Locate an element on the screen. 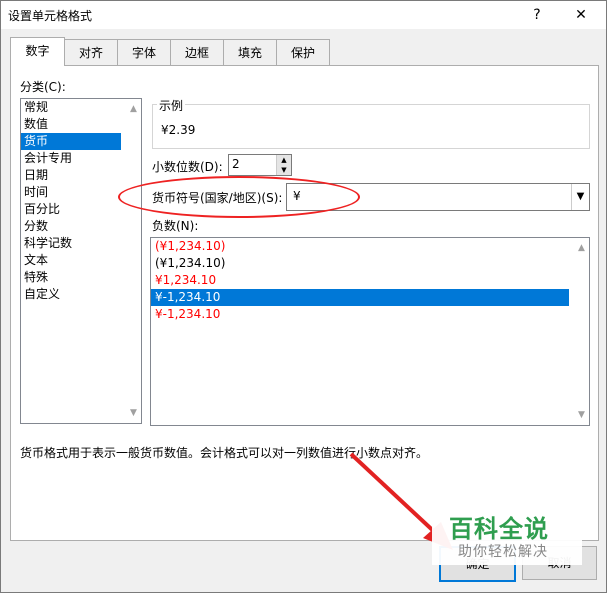 This screenshot has height=593, width=607. category-item: 会计专用 is located at coordinates (71, 158).